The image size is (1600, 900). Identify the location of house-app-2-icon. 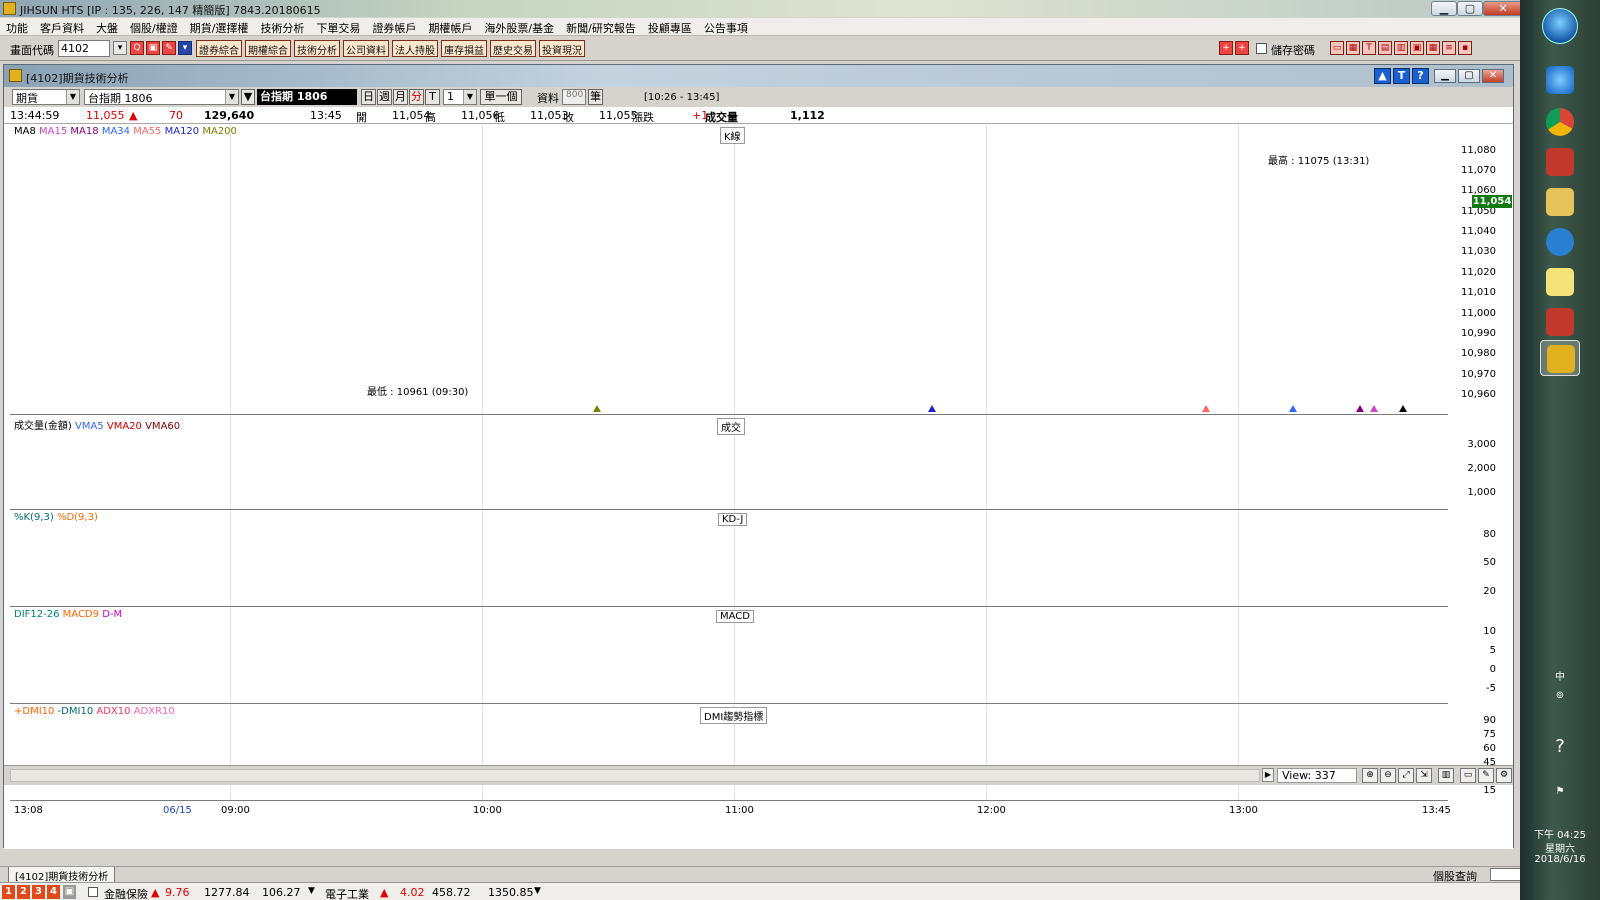
(1560, 322).